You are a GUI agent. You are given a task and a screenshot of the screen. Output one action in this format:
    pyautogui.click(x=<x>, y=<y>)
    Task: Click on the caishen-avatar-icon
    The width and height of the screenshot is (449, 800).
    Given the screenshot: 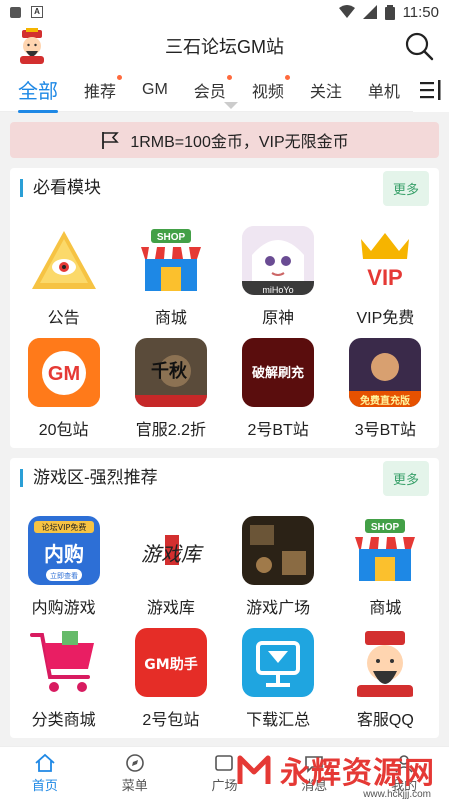 What is the action you would take?
    pyautogui.click(x=32, y=46)
    